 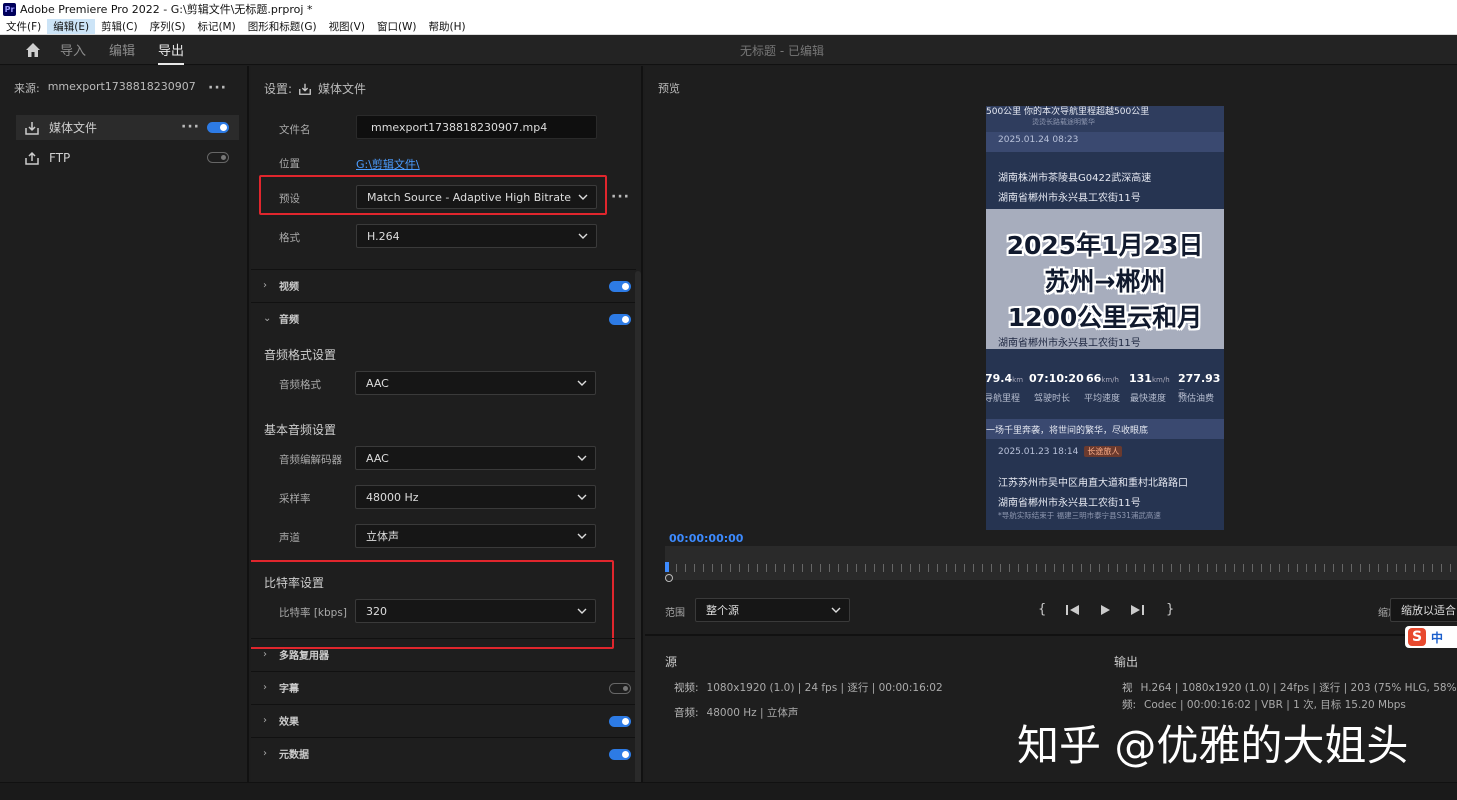 I want to click on timeline-track, so click(x=1061, y=563).